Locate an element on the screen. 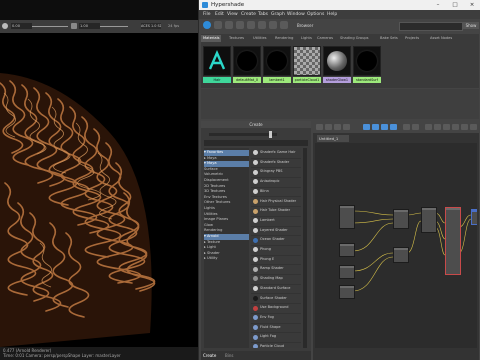 The width and height of the screenshot is (480, 360). app-icon is located at coordinates (205, 5).